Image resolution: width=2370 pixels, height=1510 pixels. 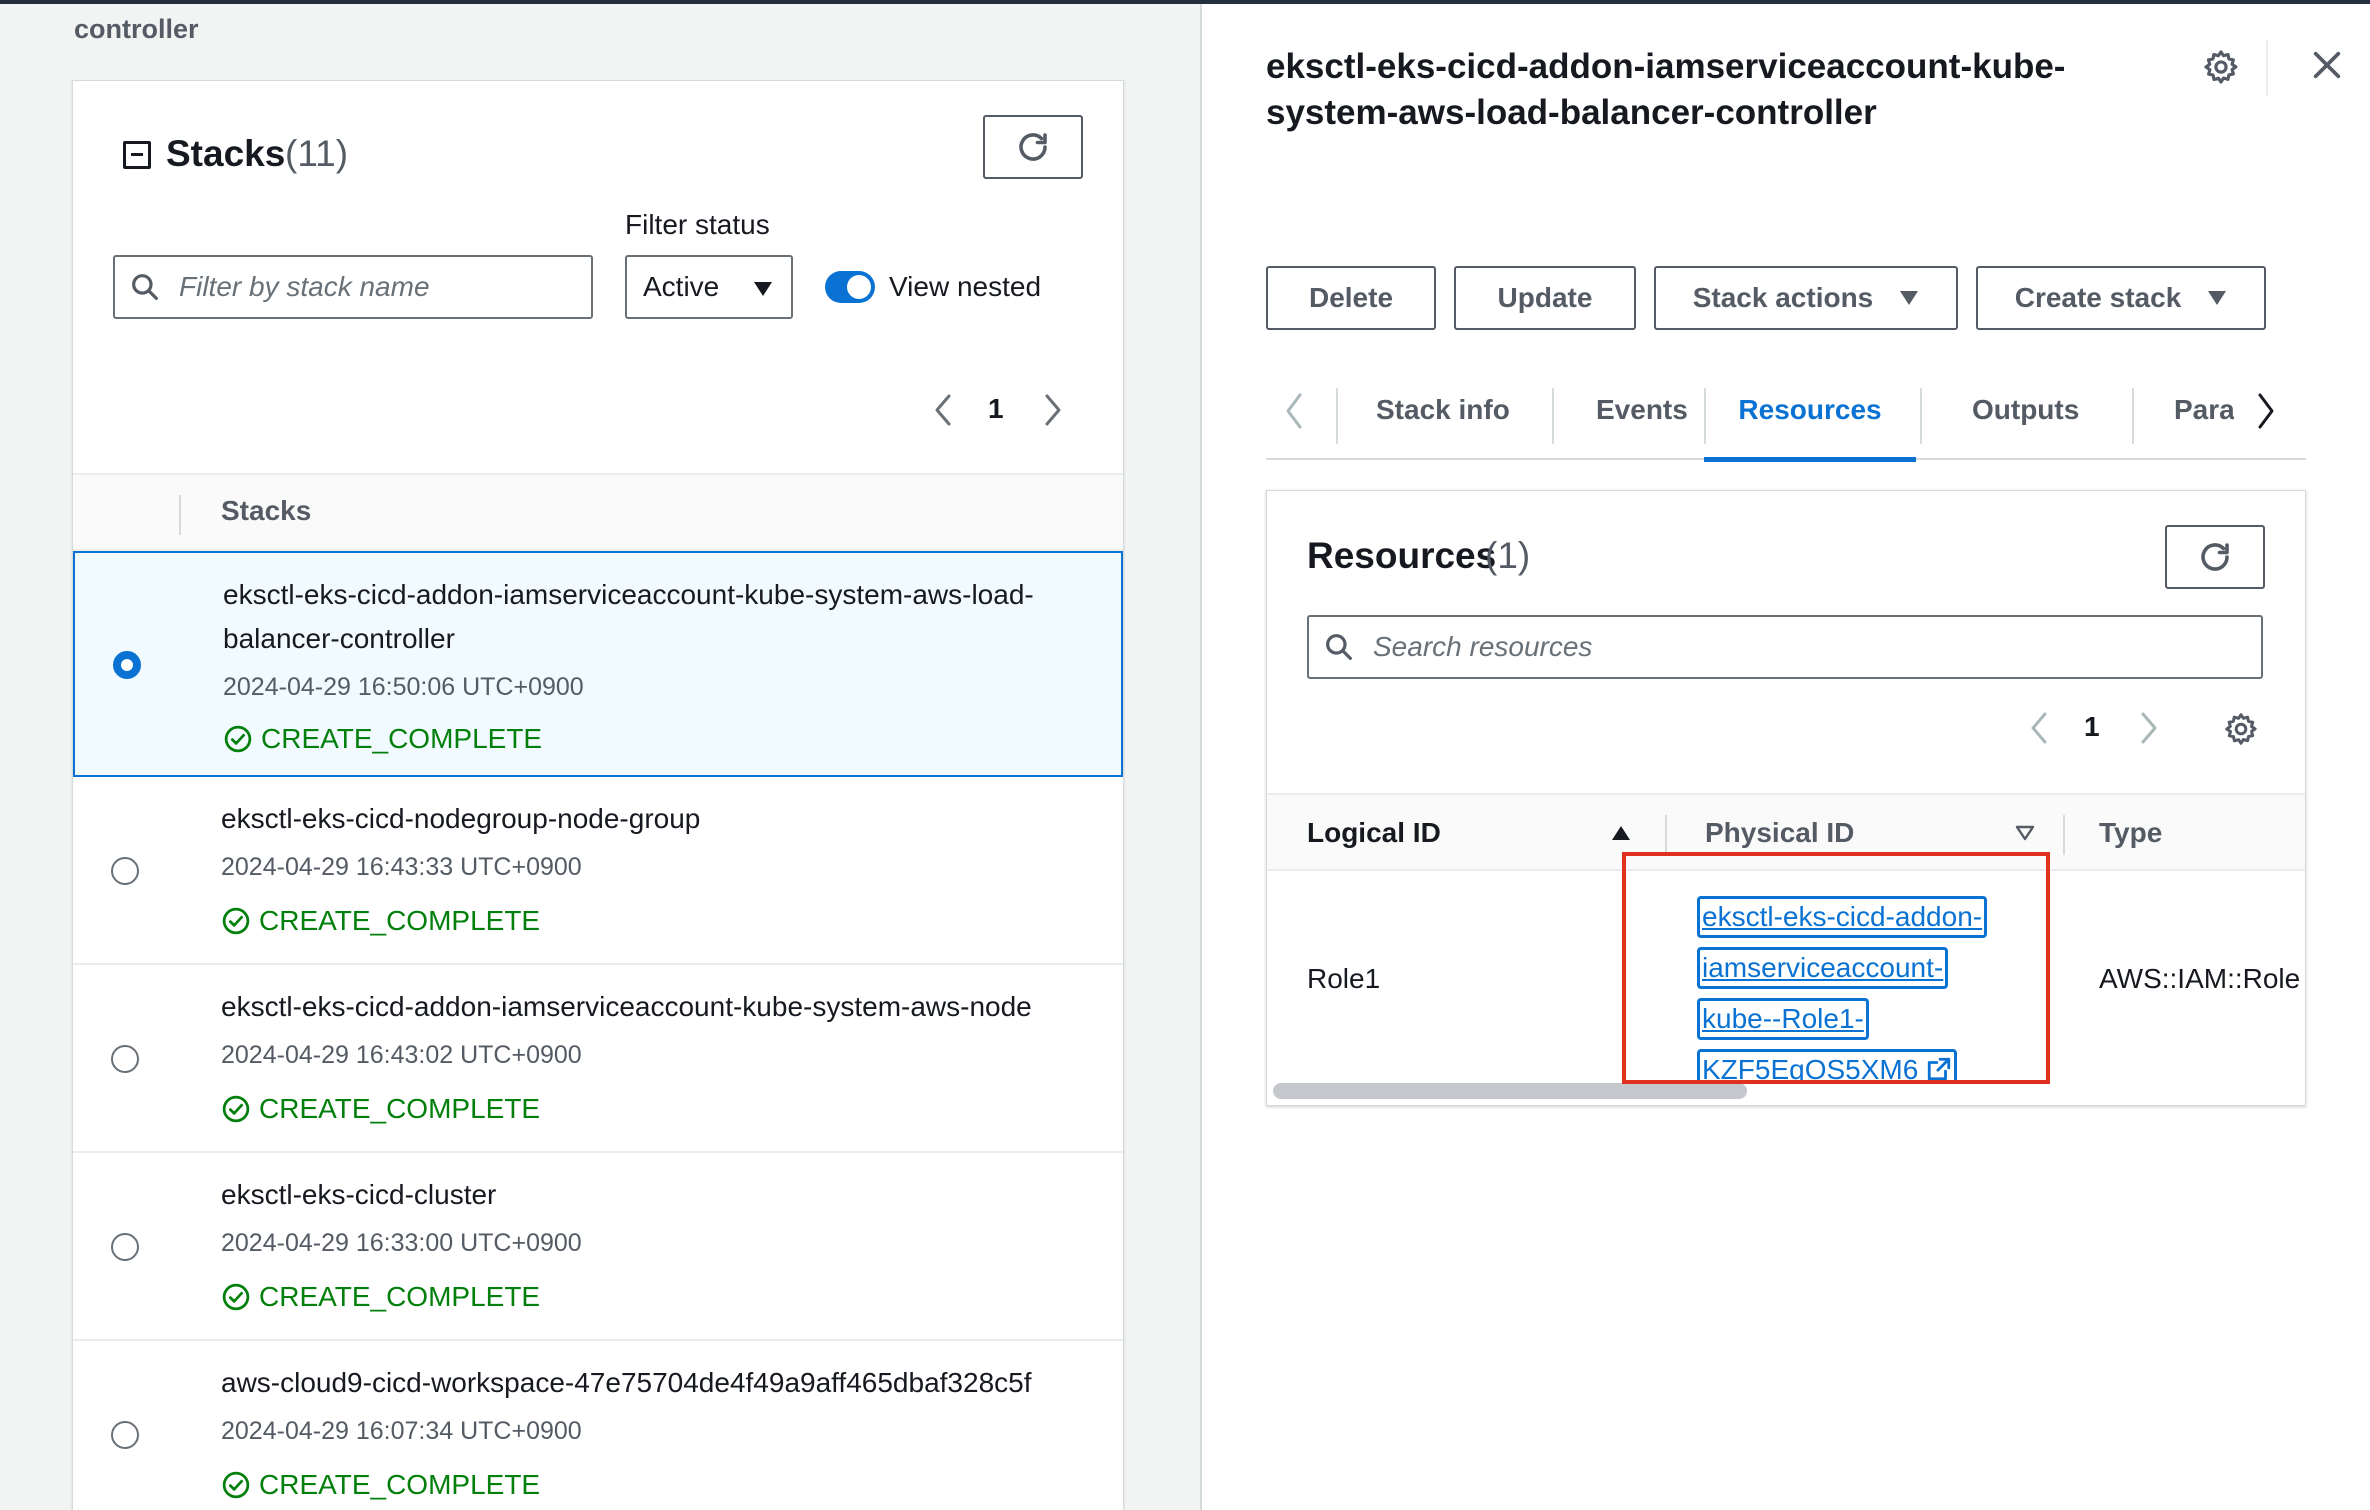 I want to click on resource-search-input: Search resources, so click(x=1785, y=647).